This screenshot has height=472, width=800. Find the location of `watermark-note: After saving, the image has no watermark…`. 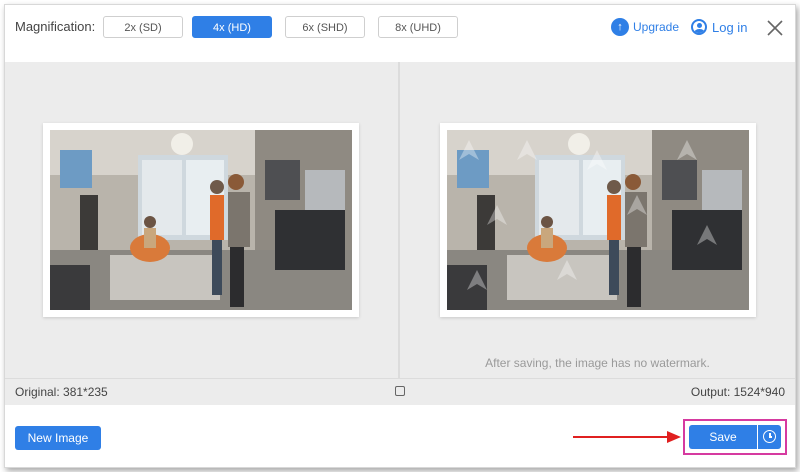

watermark-note: After saving, the image has no watermark… is located at coordinates (597, 363).